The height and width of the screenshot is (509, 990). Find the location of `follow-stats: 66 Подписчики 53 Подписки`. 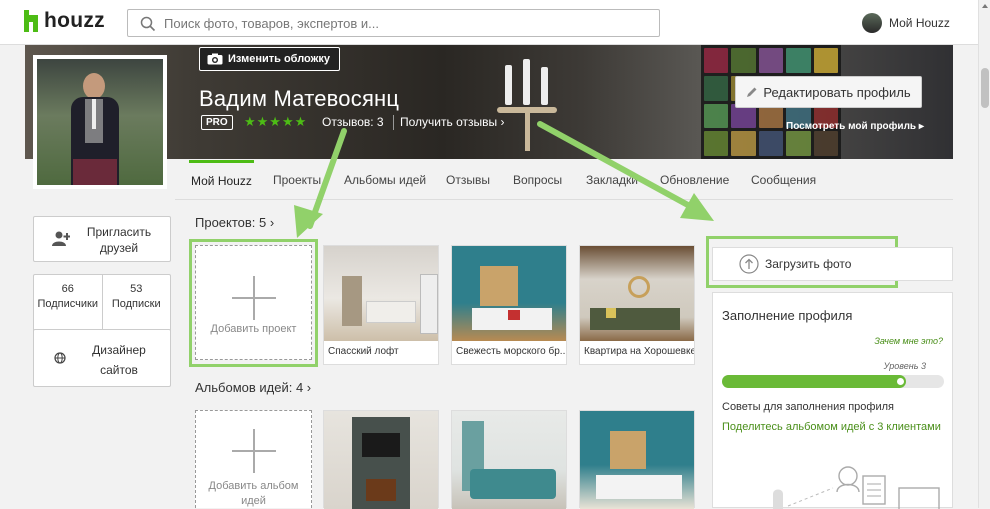

follow-stats: 66 Подписчики 53 Подписки is located at coordinates (102, 303).